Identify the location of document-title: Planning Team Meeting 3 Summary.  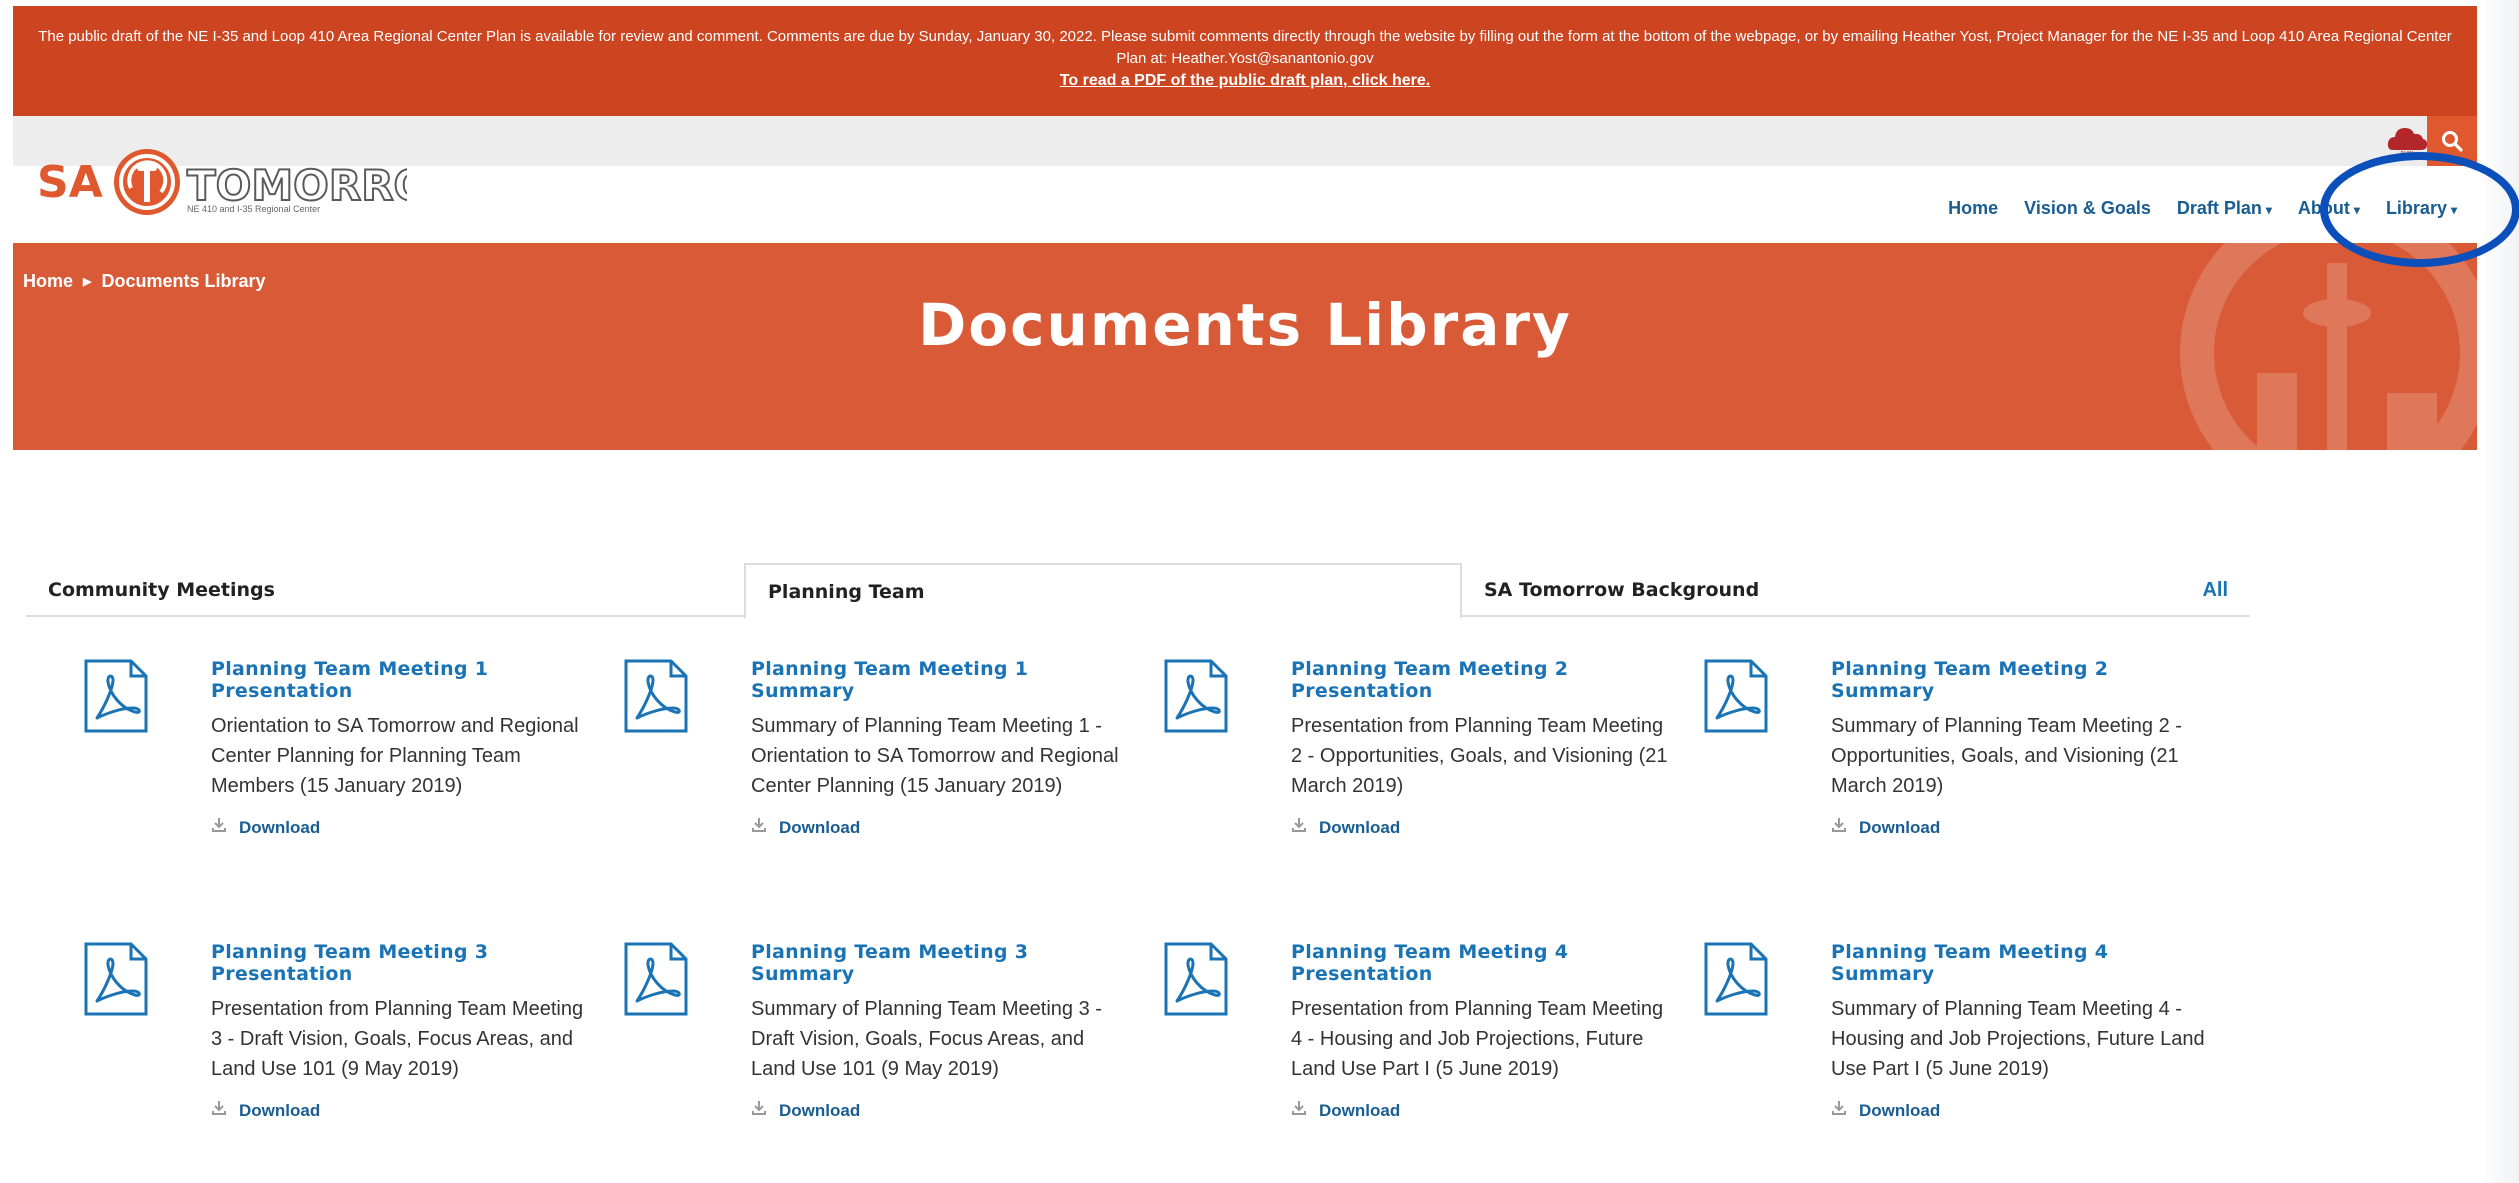
(941, 963).